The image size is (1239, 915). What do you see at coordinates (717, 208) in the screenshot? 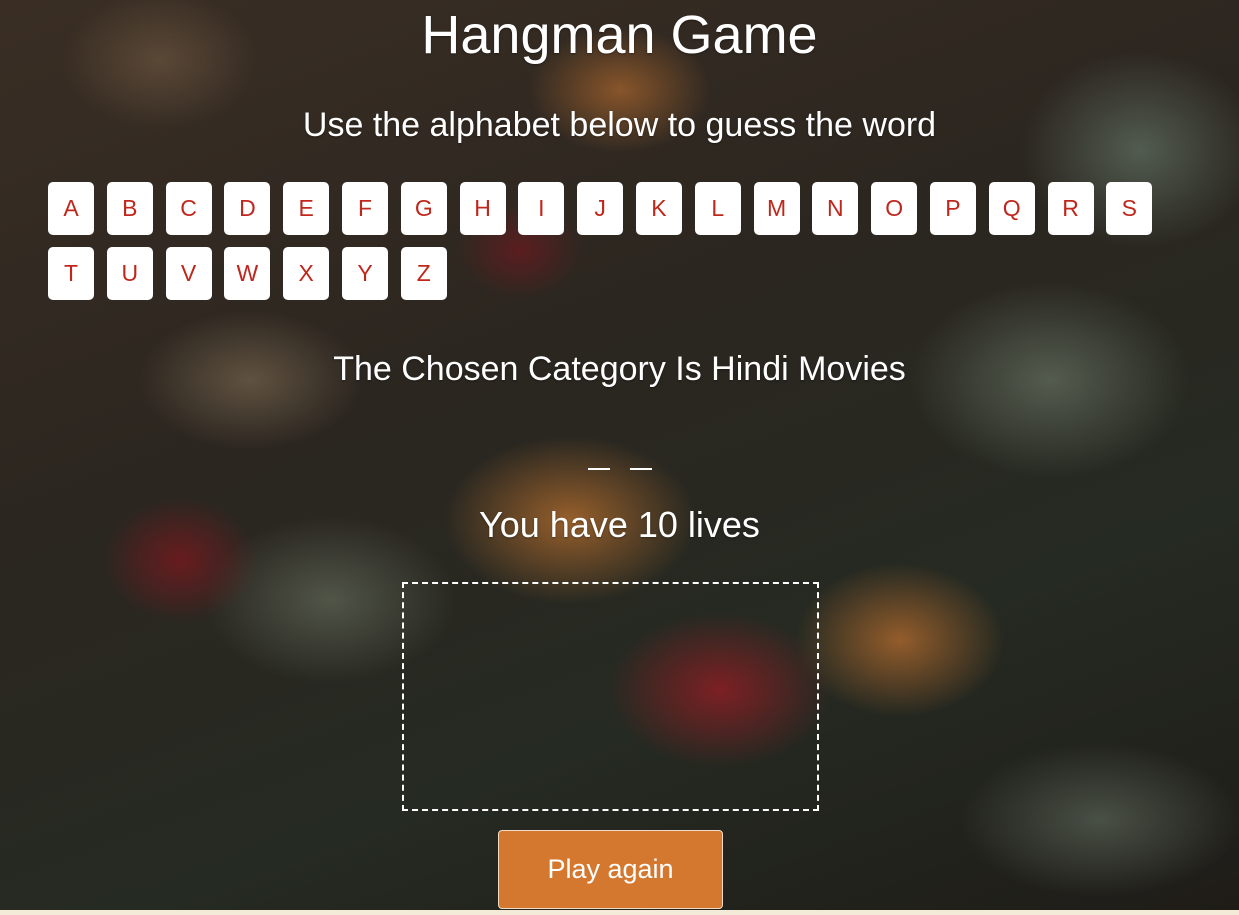
I see `letter-button-l: L` at bounding box center [717, 208].